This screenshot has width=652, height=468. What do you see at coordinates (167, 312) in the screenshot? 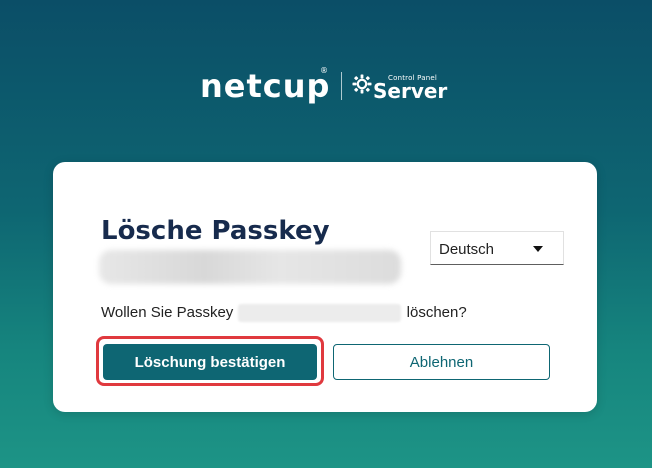
I see `question-prefix: Wollen Sie Passkey` at bounding box center [167, 312].